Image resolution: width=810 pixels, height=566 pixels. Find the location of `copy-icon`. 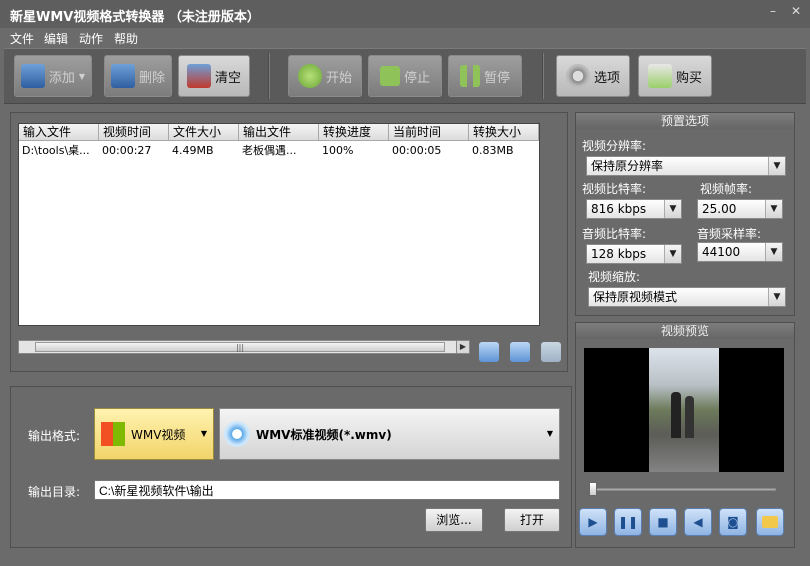

copy-icon is located at coordinates (551, 352).